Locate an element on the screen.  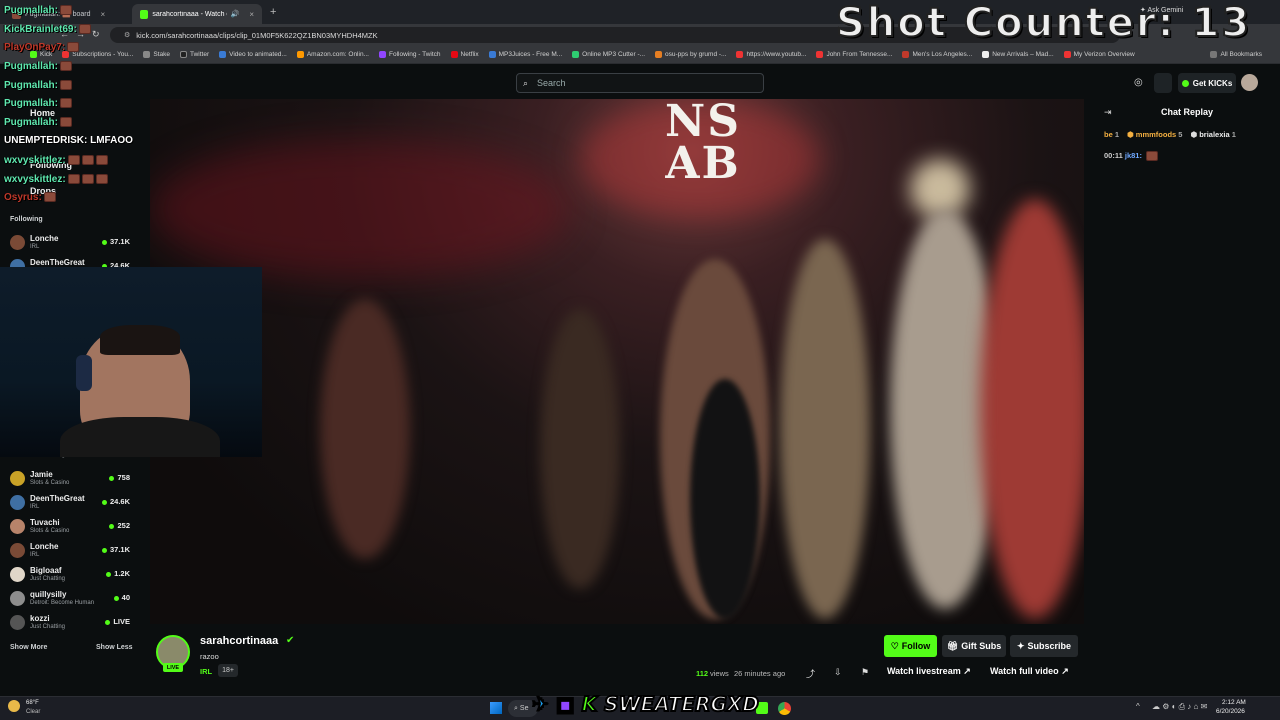
gift-subs-button: 🎁︎ Gift Subs is located at coordinates (974, 646).